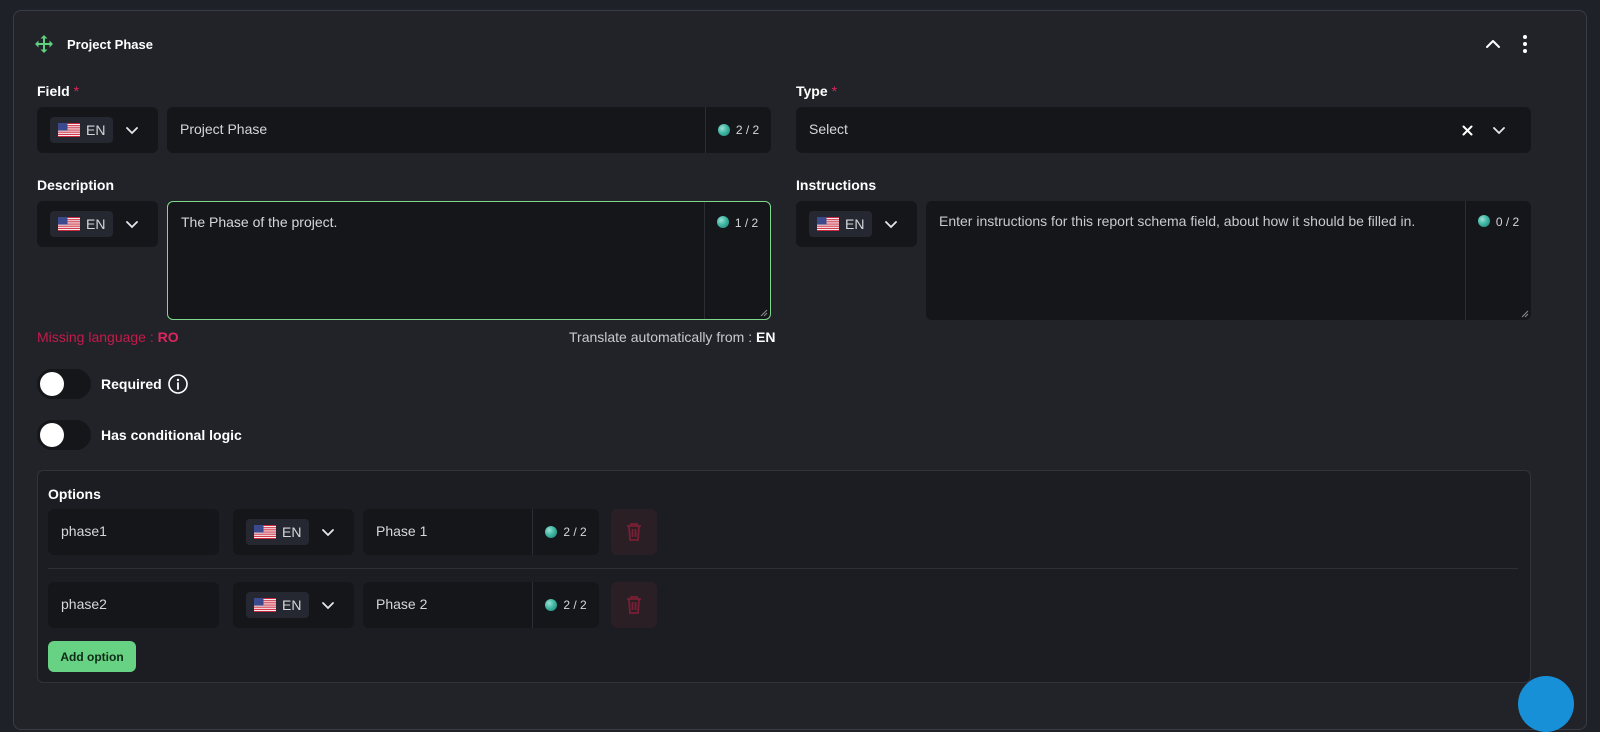  Describe the element at coordinates (84, 604) in the screenshot. I see `option-key-value: phase2` at that location.